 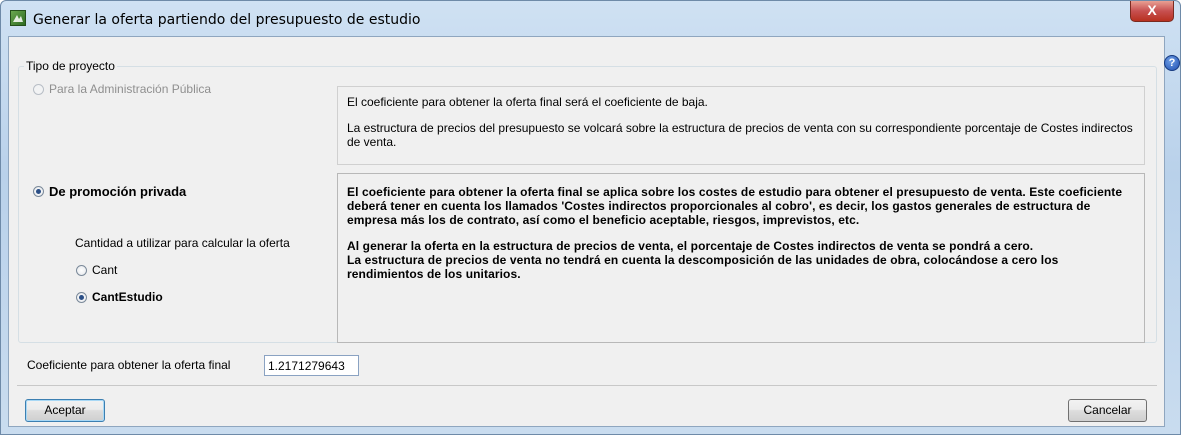 I want to click on coefficient-input, so click(x=311, y=365).